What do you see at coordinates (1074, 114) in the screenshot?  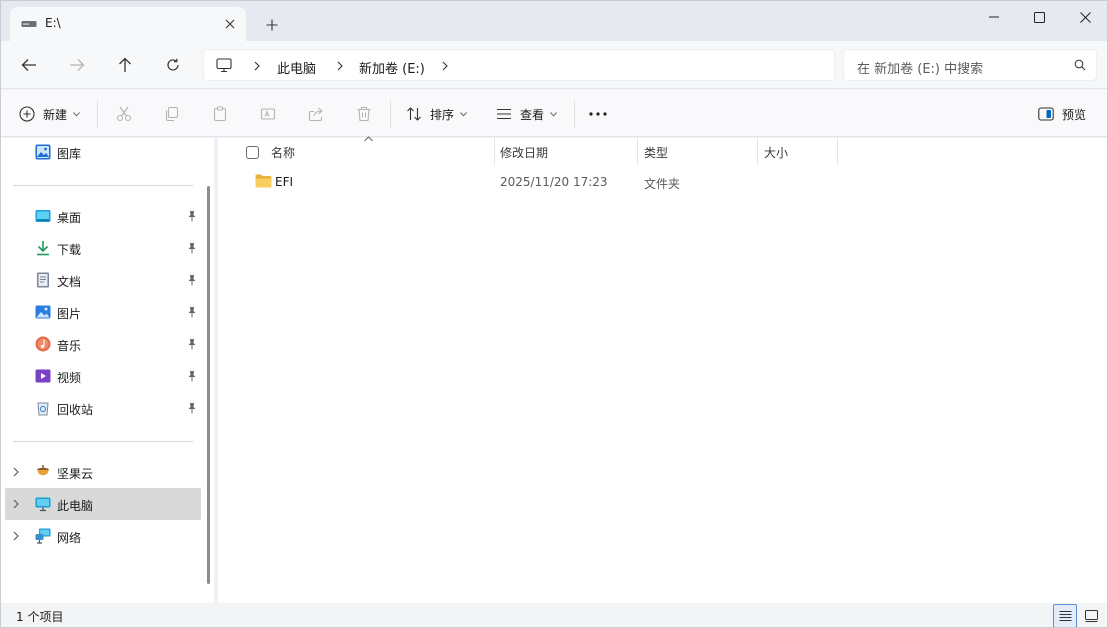 I see `preview-button-label: 预览` at bounding box center [1074, 114].